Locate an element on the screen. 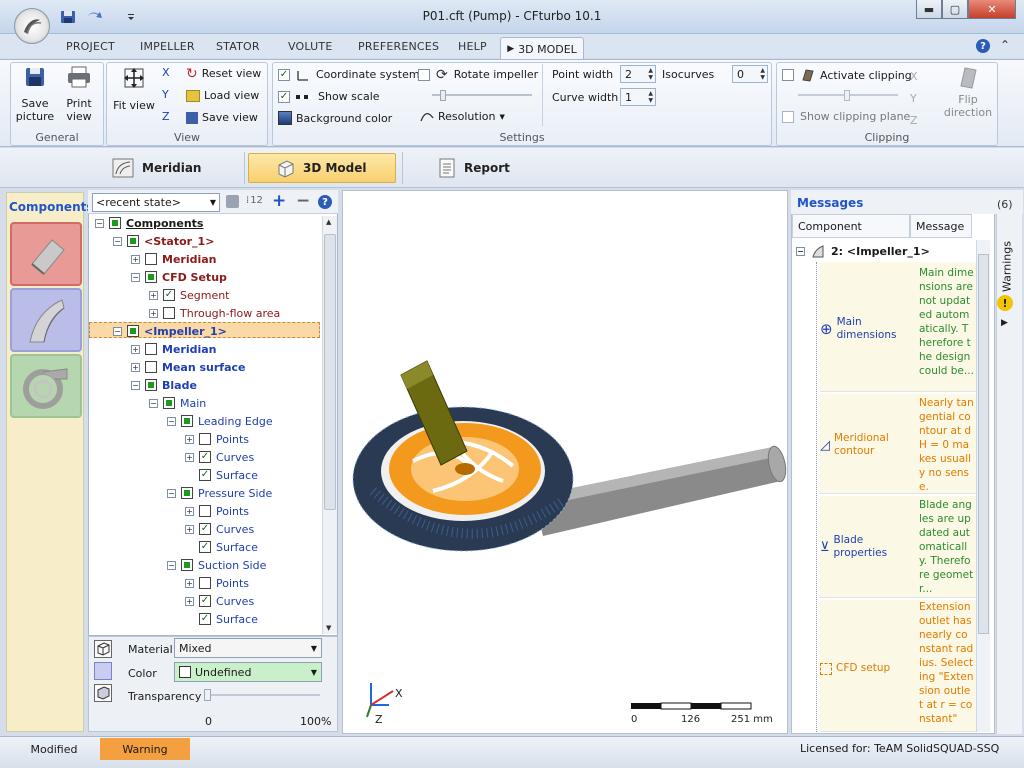  shaded-cube-icon is located at coordinates (103, 671).